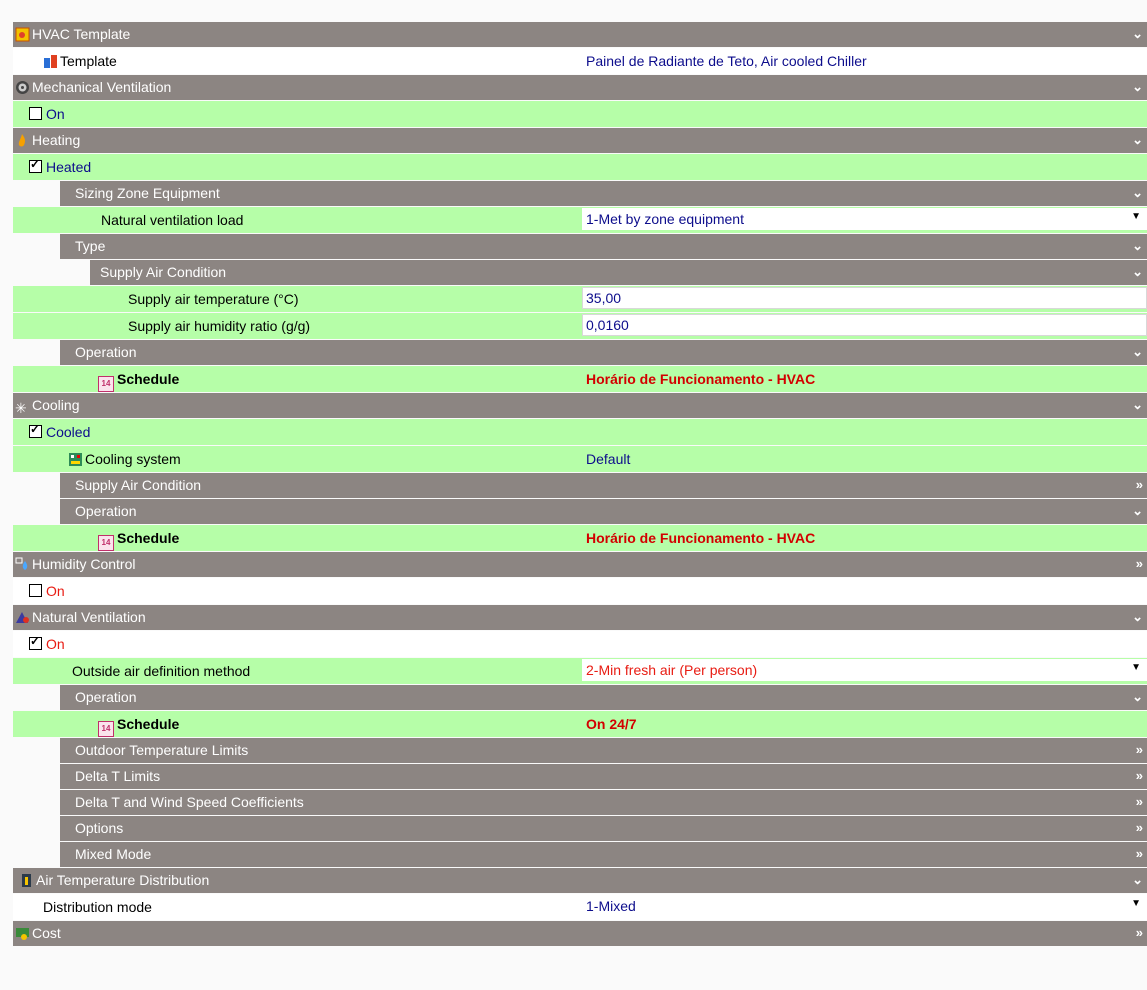 This screenshot has width=1147, height=990. I want to click on section-humidity-control: Humidity Control », so click(580, 565).